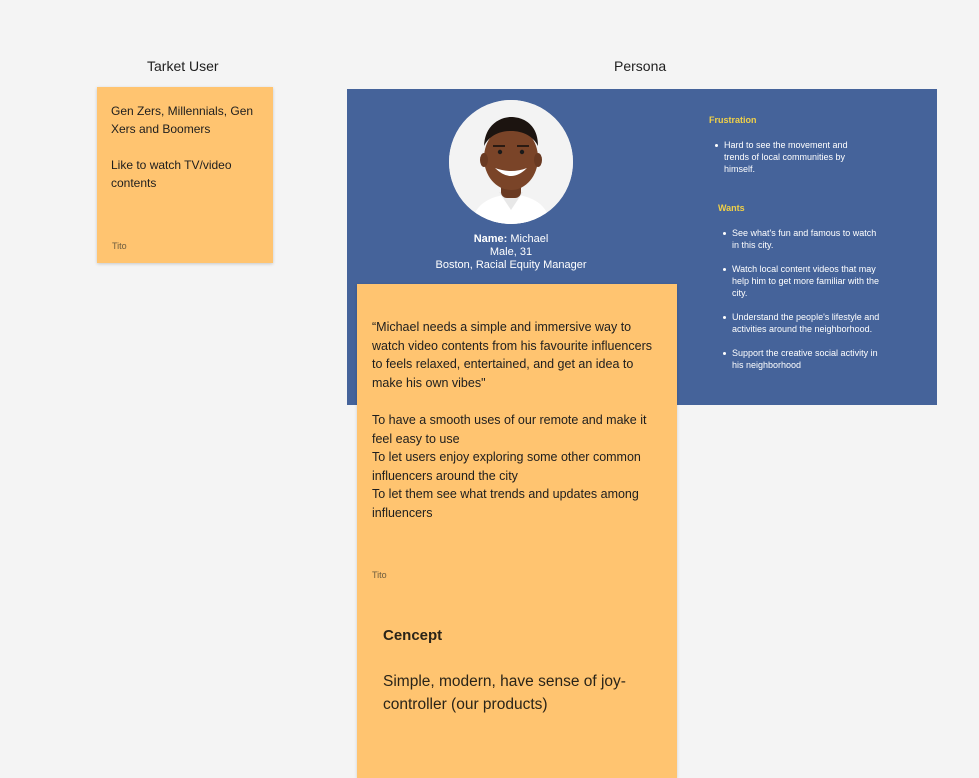 Image resolution: width=979 pixels, height=778 pixels. I want to click on persona-name-line: Name: Michael, so click(511, 239).